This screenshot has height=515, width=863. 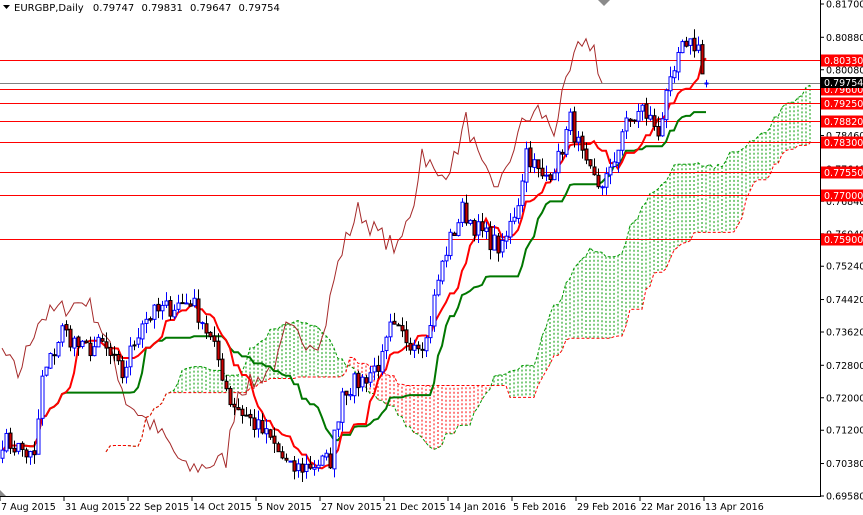 I want to click on level-label: 0.75900, so click(x=843, y=240).